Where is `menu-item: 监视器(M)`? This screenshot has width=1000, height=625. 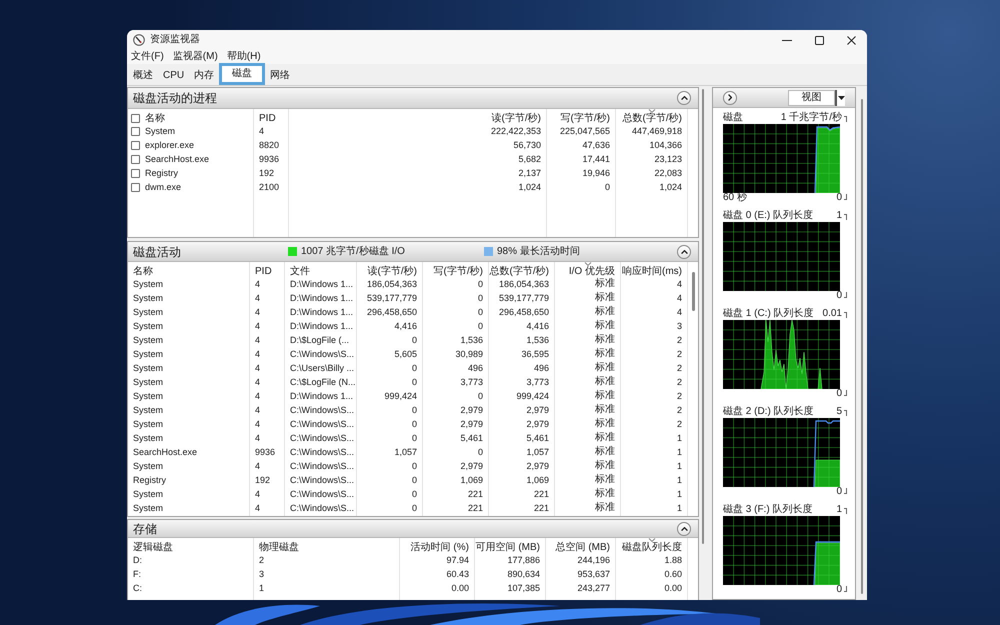
menu-item: 监视器(M) is located at coordinates (195, 57).